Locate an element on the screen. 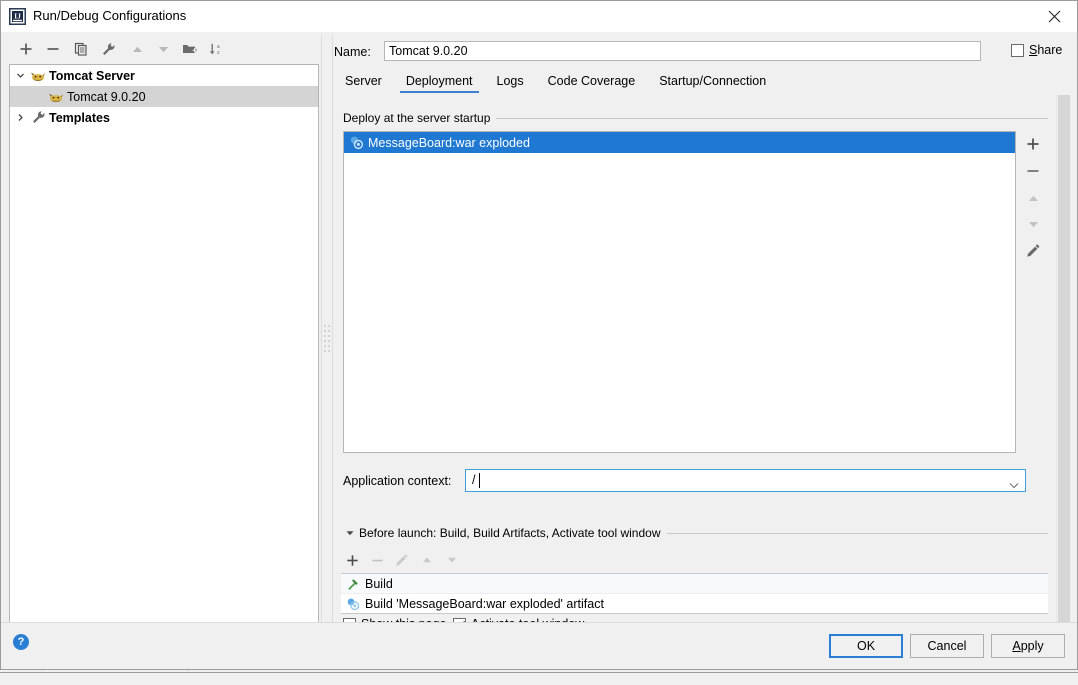 The height and width of the screenshot is (685, 1078). tree-node-templates: Templates is located at coordinates (164, 117).